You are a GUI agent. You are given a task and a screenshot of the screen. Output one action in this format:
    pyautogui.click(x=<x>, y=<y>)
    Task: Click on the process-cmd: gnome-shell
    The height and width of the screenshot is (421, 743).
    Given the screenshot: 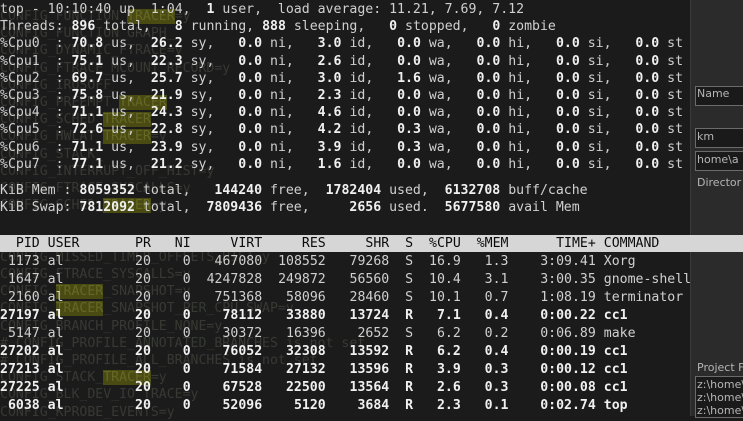 What is the action you would take?
    pyautogui.click(x=647, y=279)
    